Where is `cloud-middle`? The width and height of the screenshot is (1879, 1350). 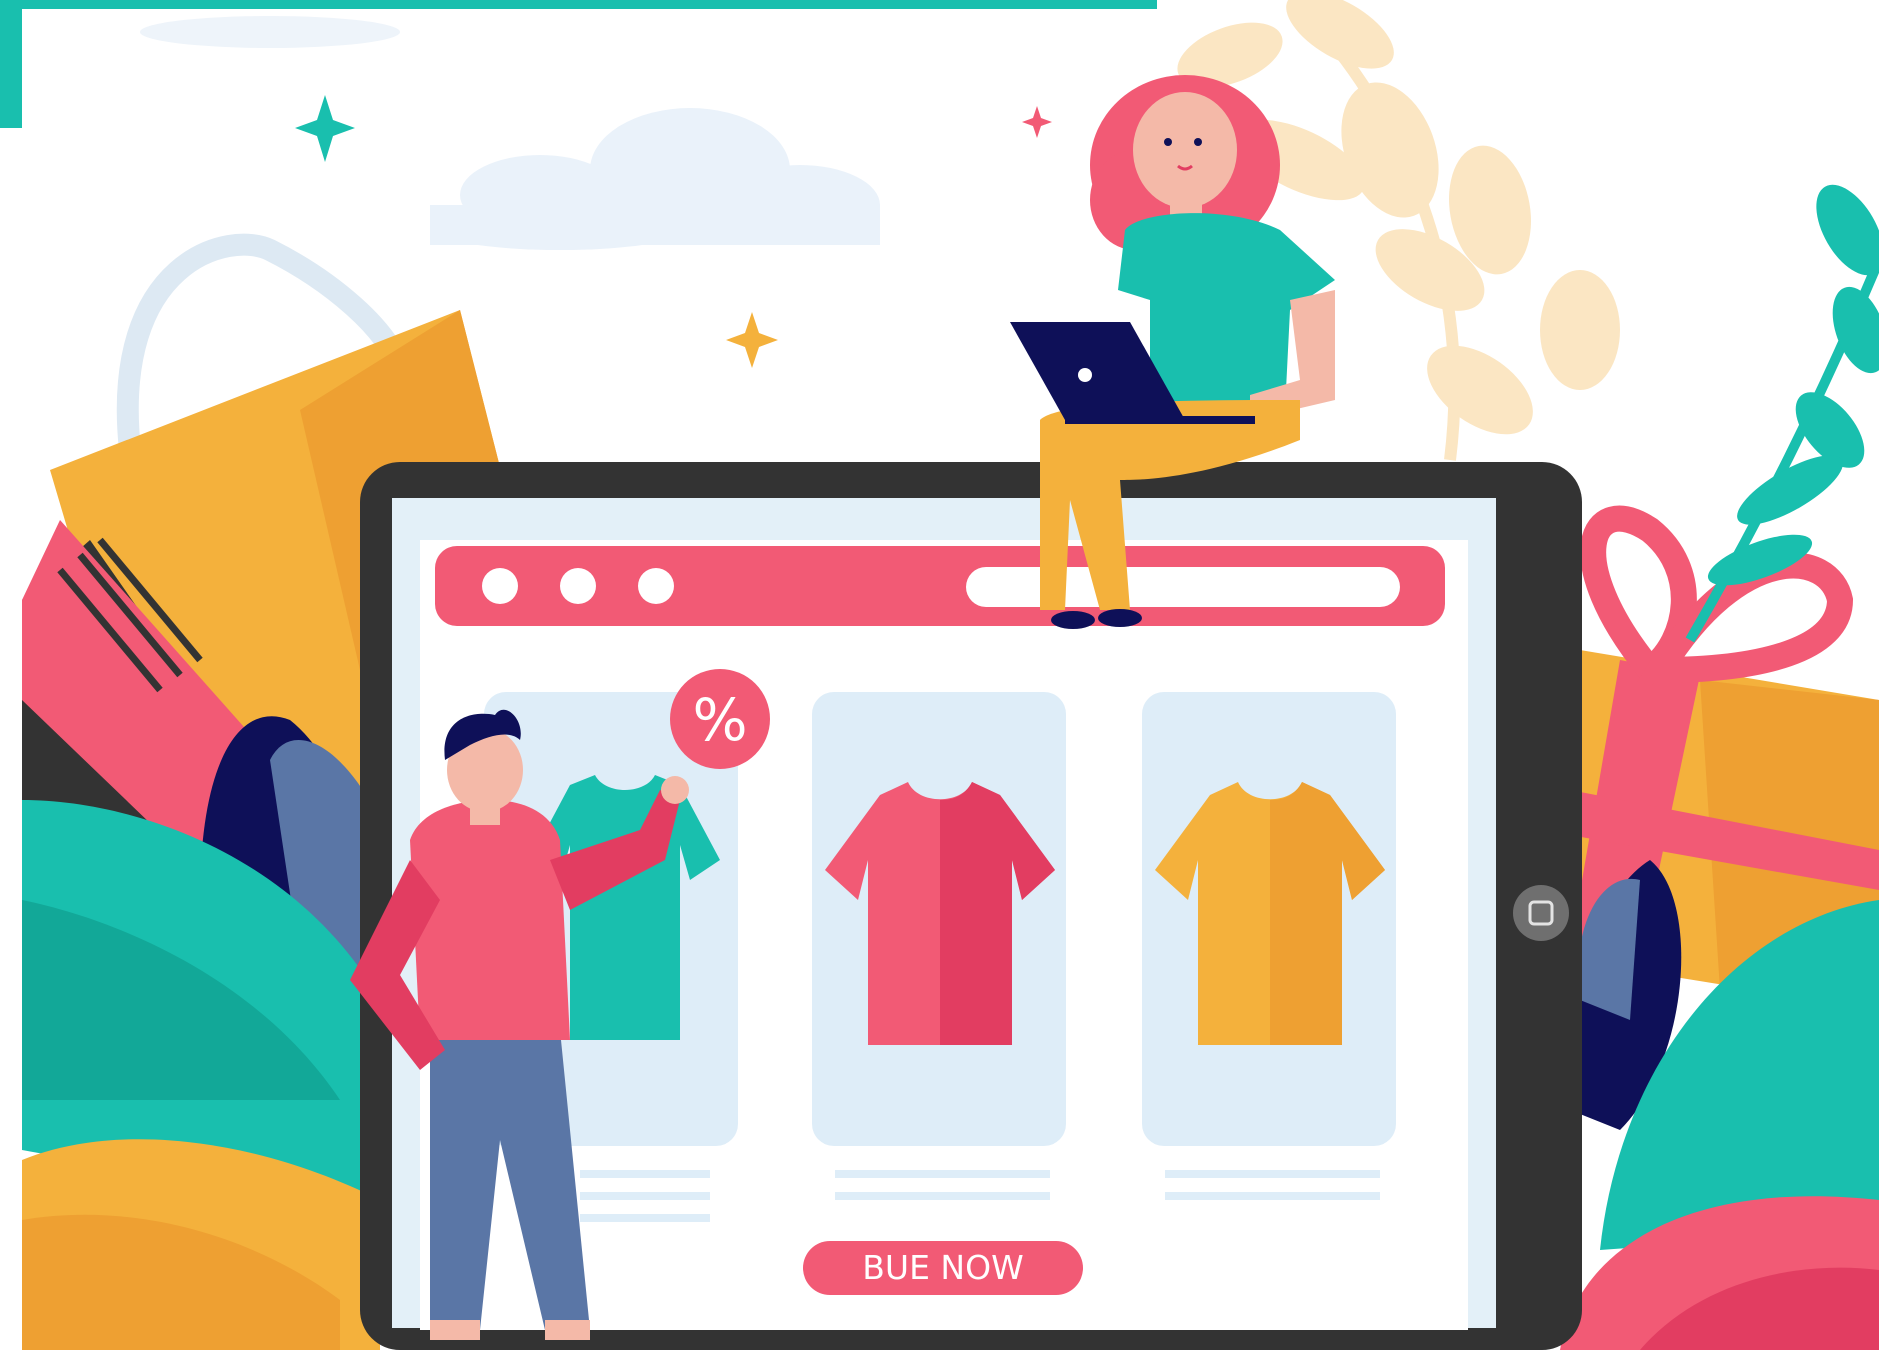
cloud-middle is located at coordinates (655, 179).